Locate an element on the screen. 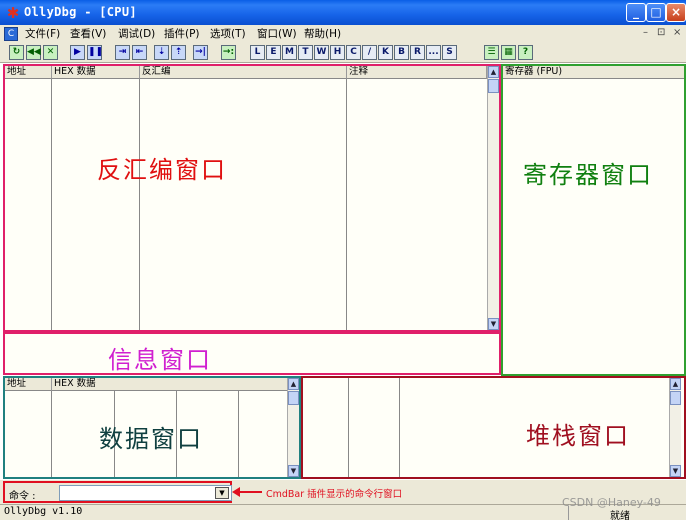 The width and height of the screenshot is (686, 520). menu-file: 文件(F) is located at coordinates (42, 34).